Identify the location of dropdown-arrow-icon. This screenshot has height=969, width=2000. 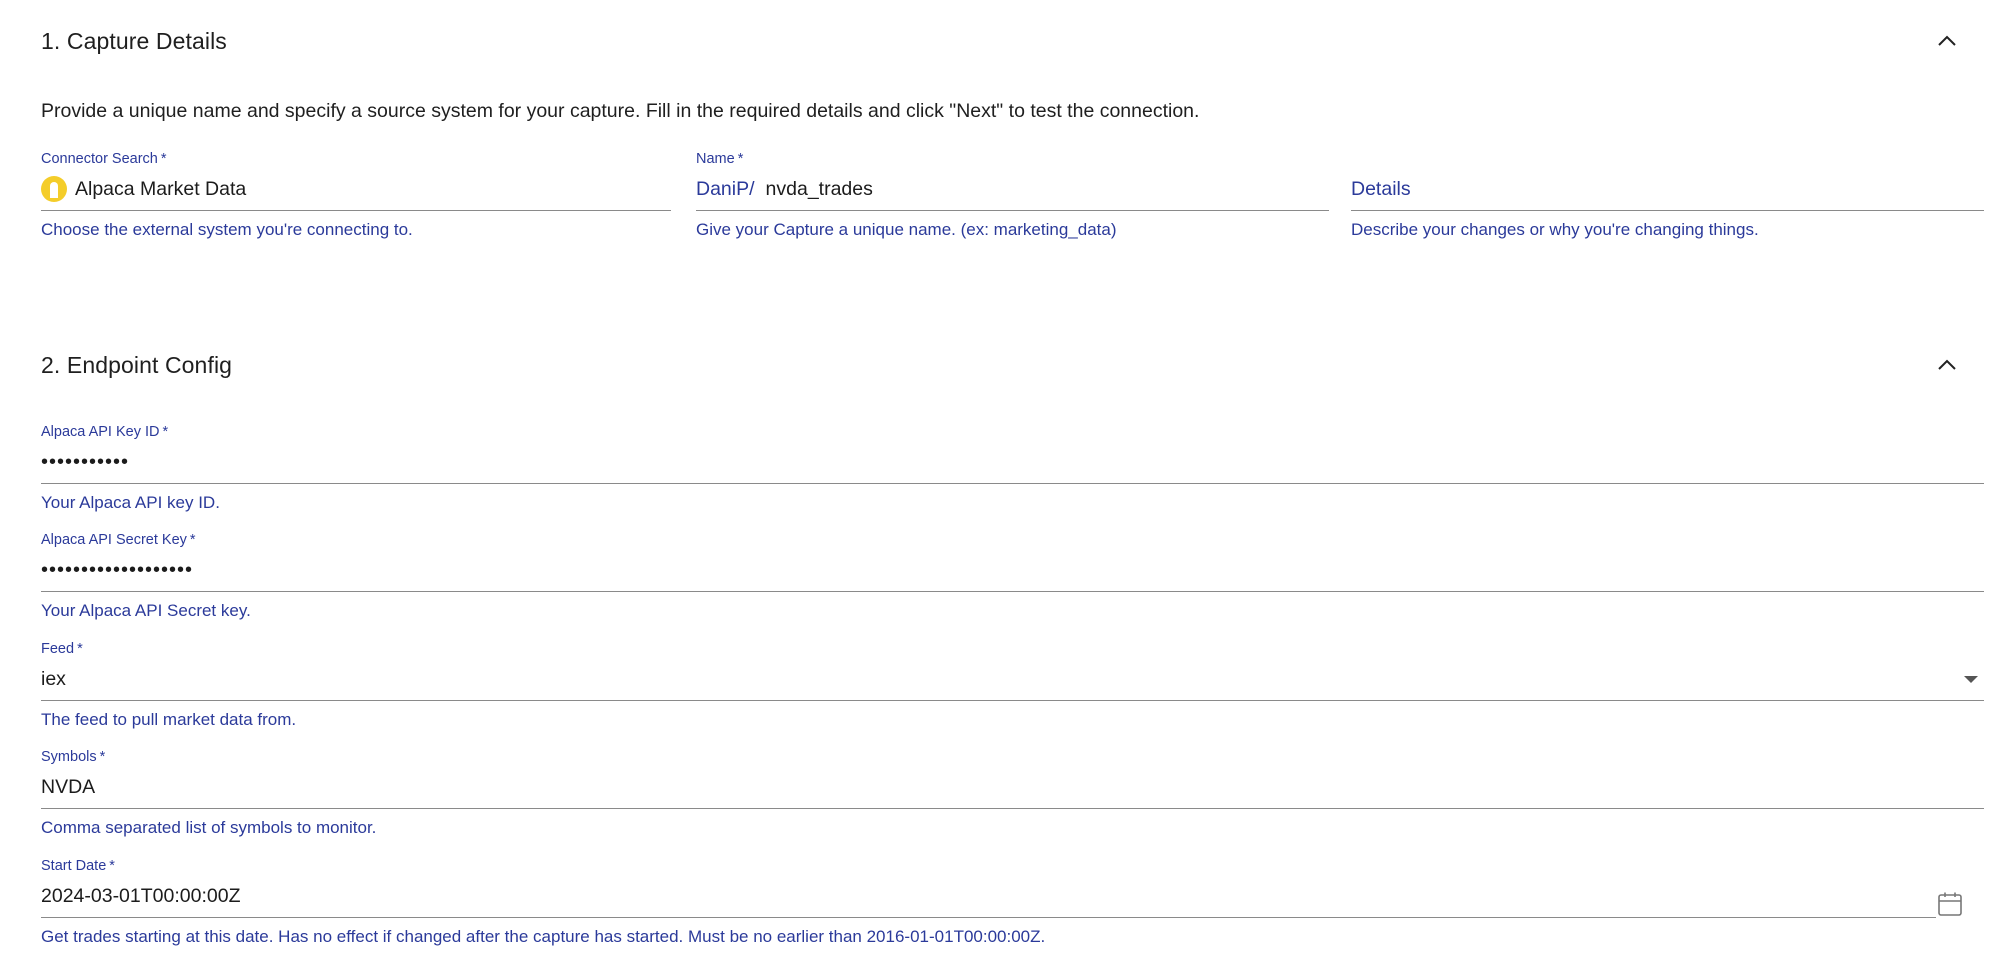
(1971, 679).